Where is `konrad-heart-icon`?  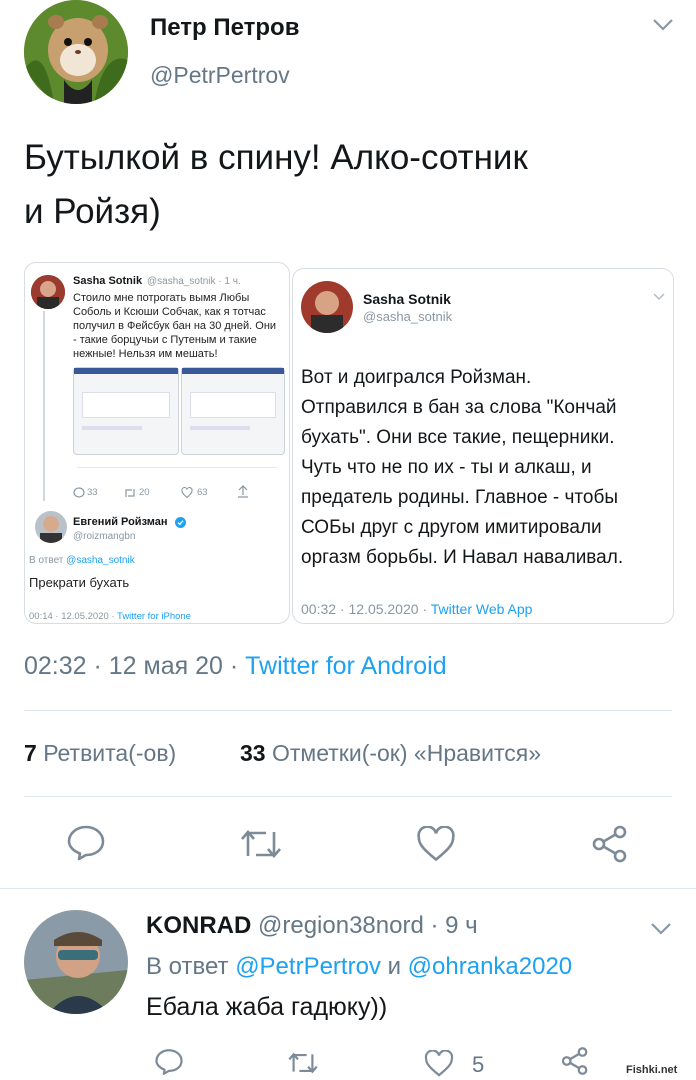 konrad-heart-icon is located at coordinates (439, 1063).